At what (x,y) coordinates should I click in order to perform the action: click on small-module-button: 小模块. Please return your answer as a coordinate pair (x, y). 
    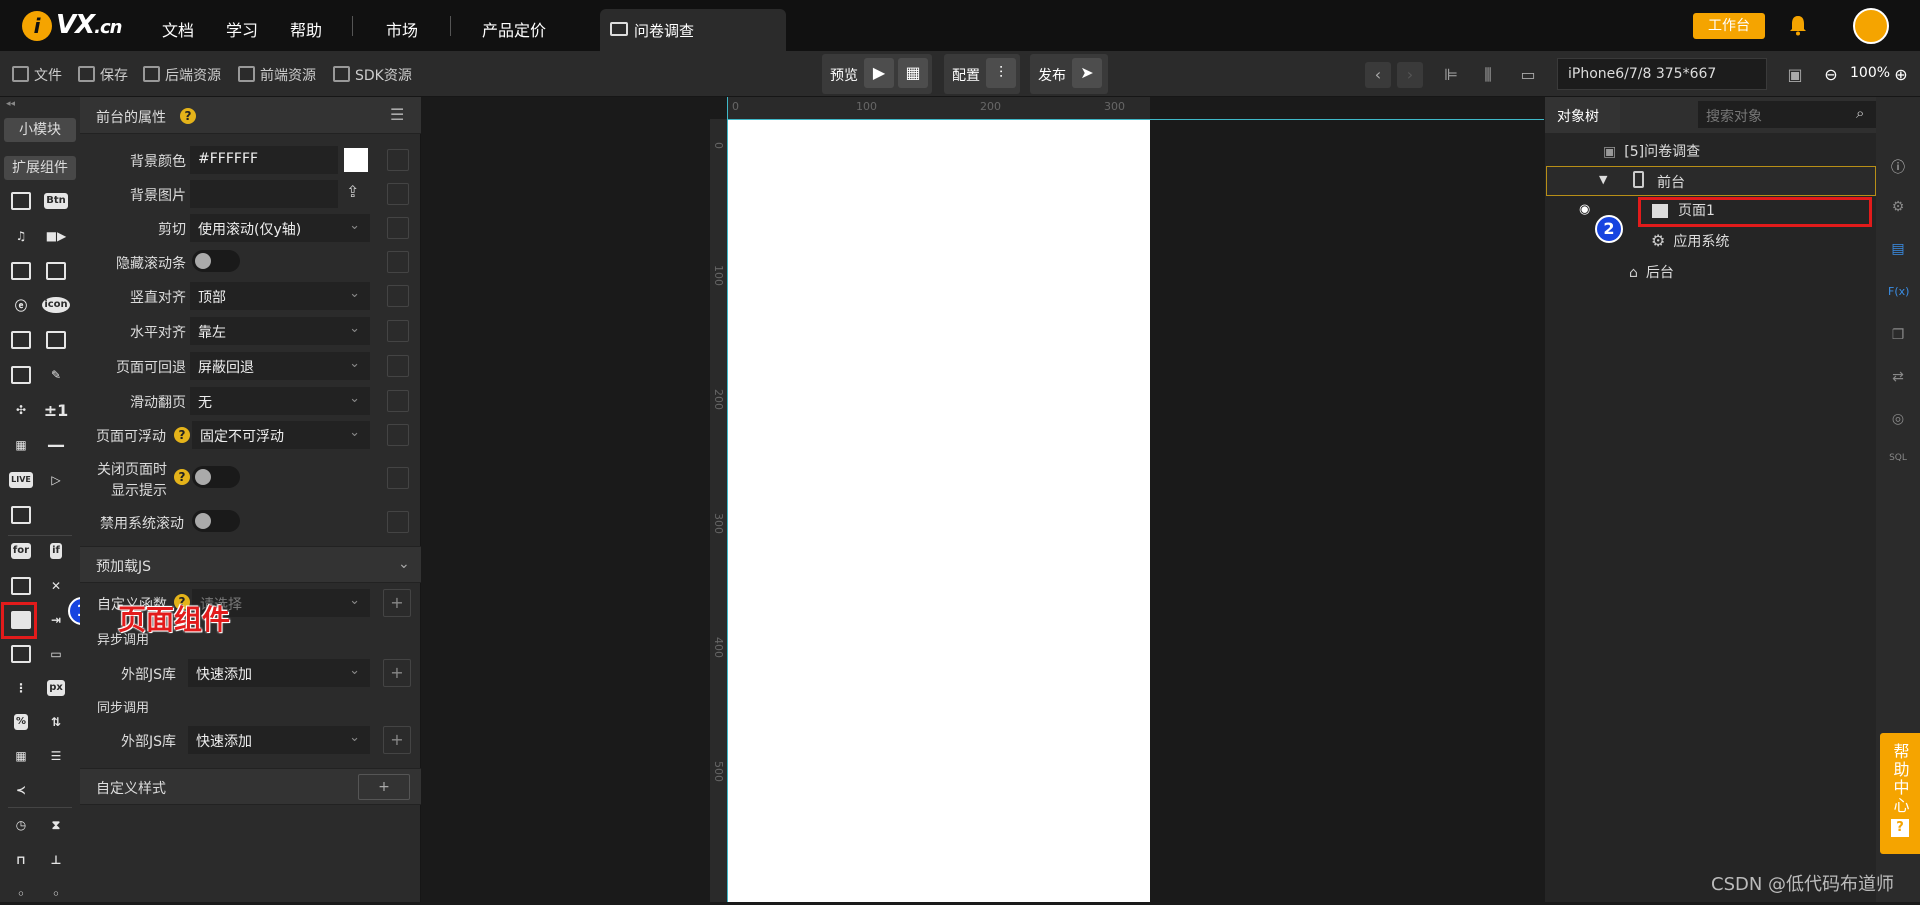
    Looking at the image, I should click on (40, 130).